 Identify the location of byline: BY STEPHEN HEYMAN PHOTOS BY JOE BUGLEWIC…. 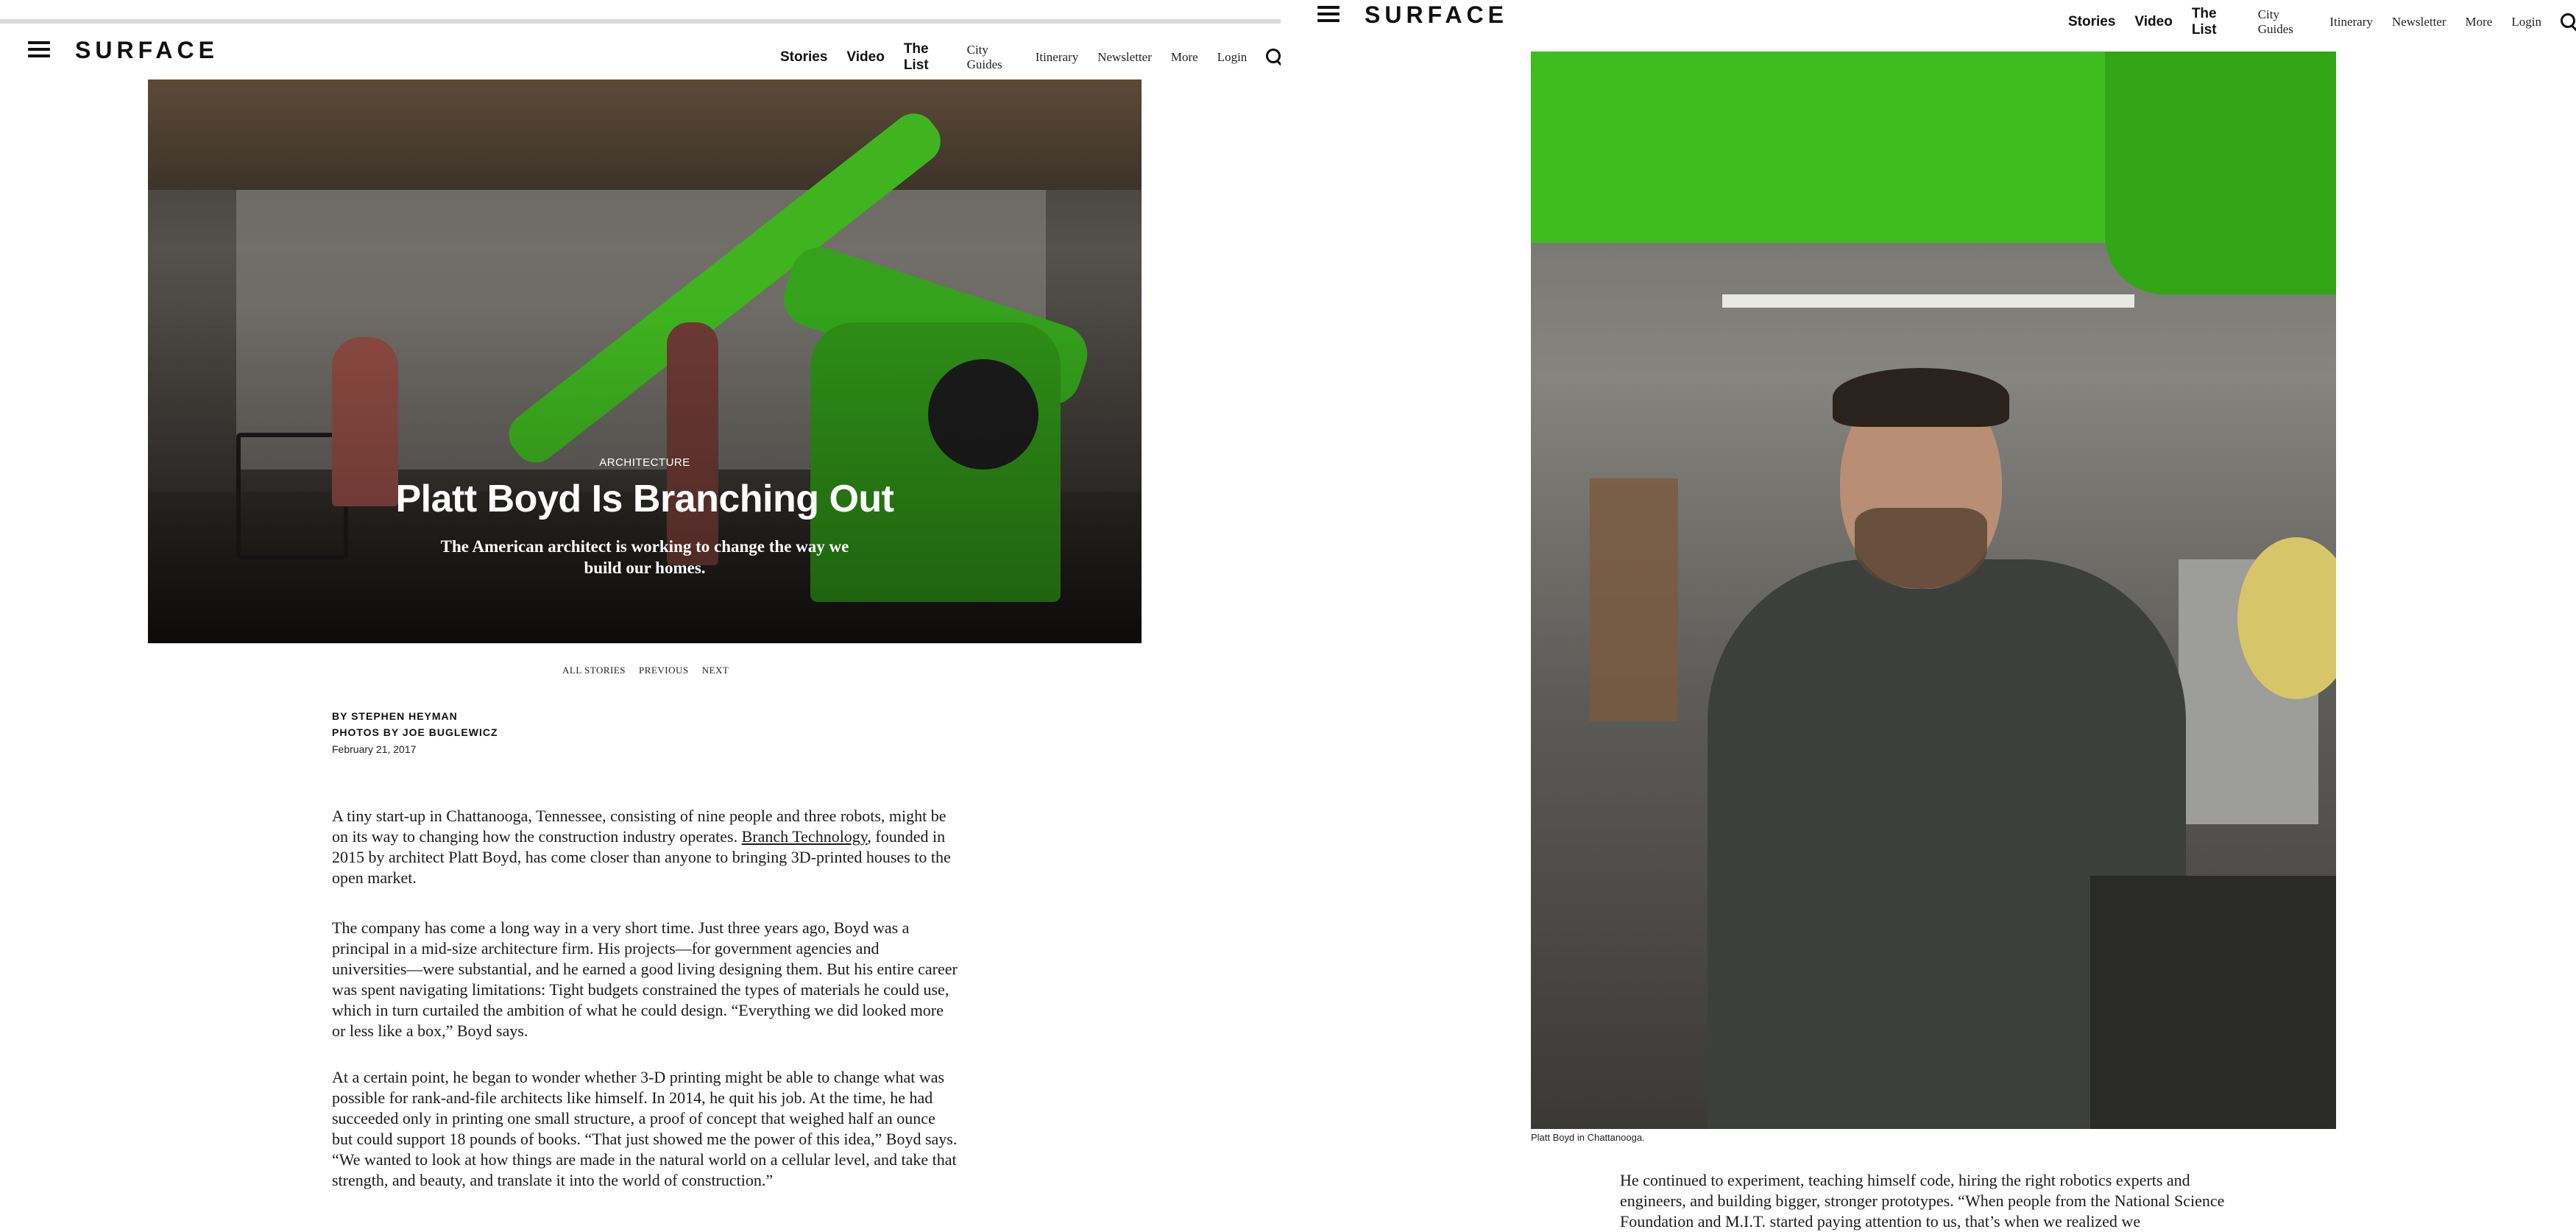
(415, 724).